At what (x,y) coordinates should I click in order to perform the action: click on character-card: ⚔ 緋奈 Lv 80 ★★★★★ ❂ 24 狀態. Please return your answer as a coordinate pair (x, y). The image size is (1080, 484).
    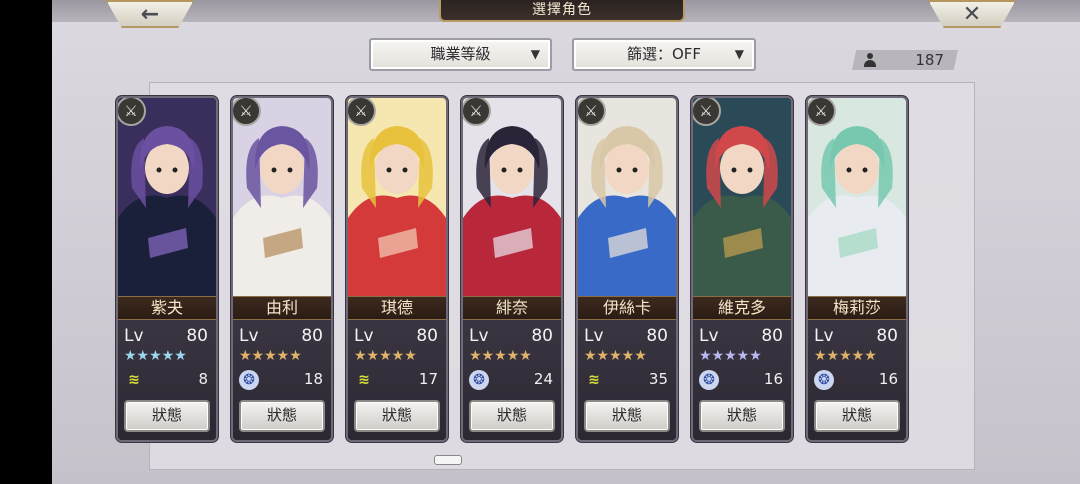
    Looking at the image, I should click on (512, 269).